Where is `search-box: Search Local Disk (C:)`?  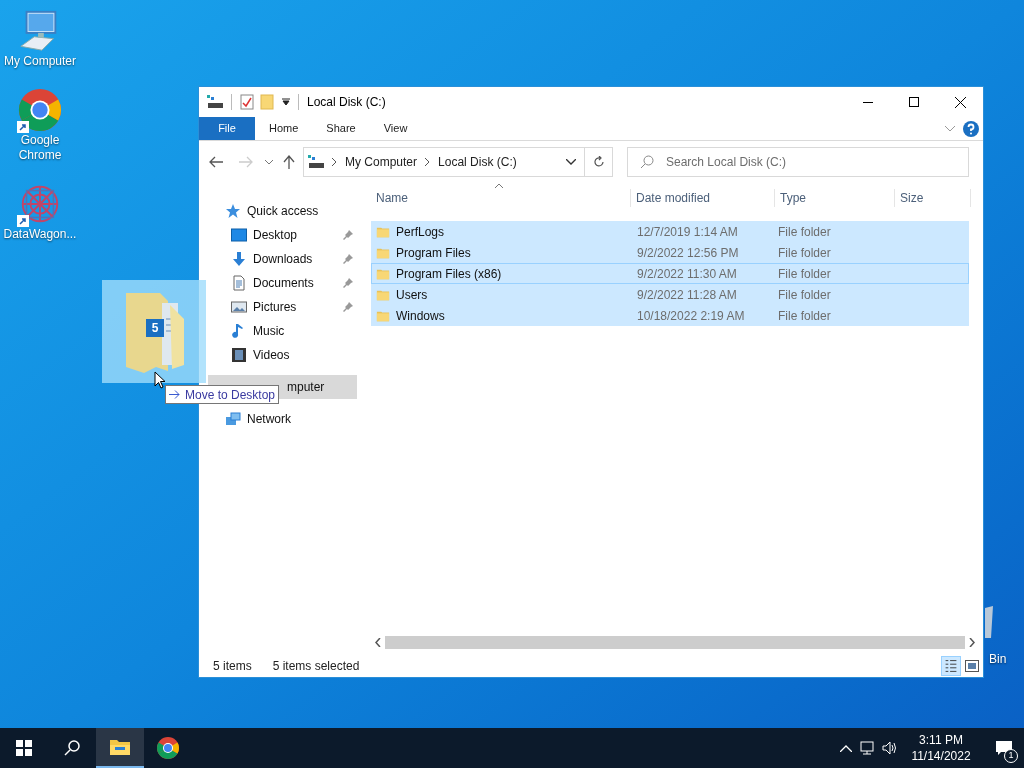 search-box: Search Local Disk (C:) is located at coordinates (798, 162).